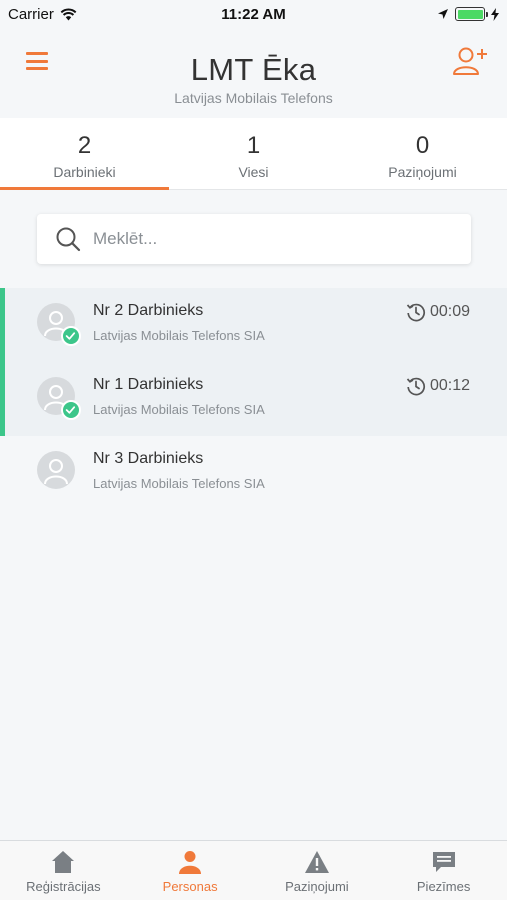 The image size is (507, 900). Describe the element at coordinates (316, 862) in the screenshot. I see `warning-icon` at that location.